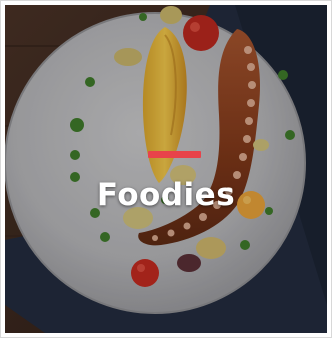  What do you see at coordinates (174, 154) in the screenshot?
I see `title-accent-bar` at bounding box center [174, 154].